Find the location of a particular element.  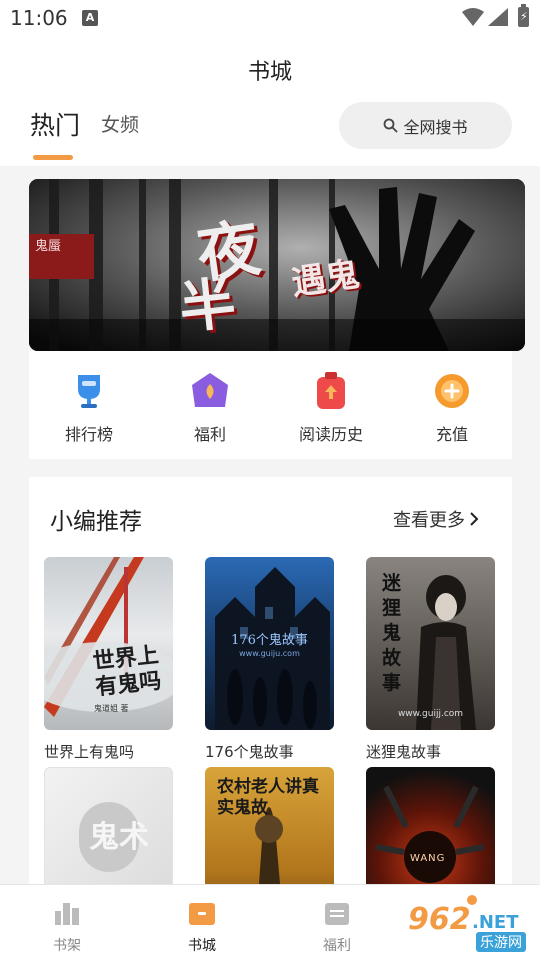

quicknav-rank: 排行榜 is located at coordinates (89, 408).